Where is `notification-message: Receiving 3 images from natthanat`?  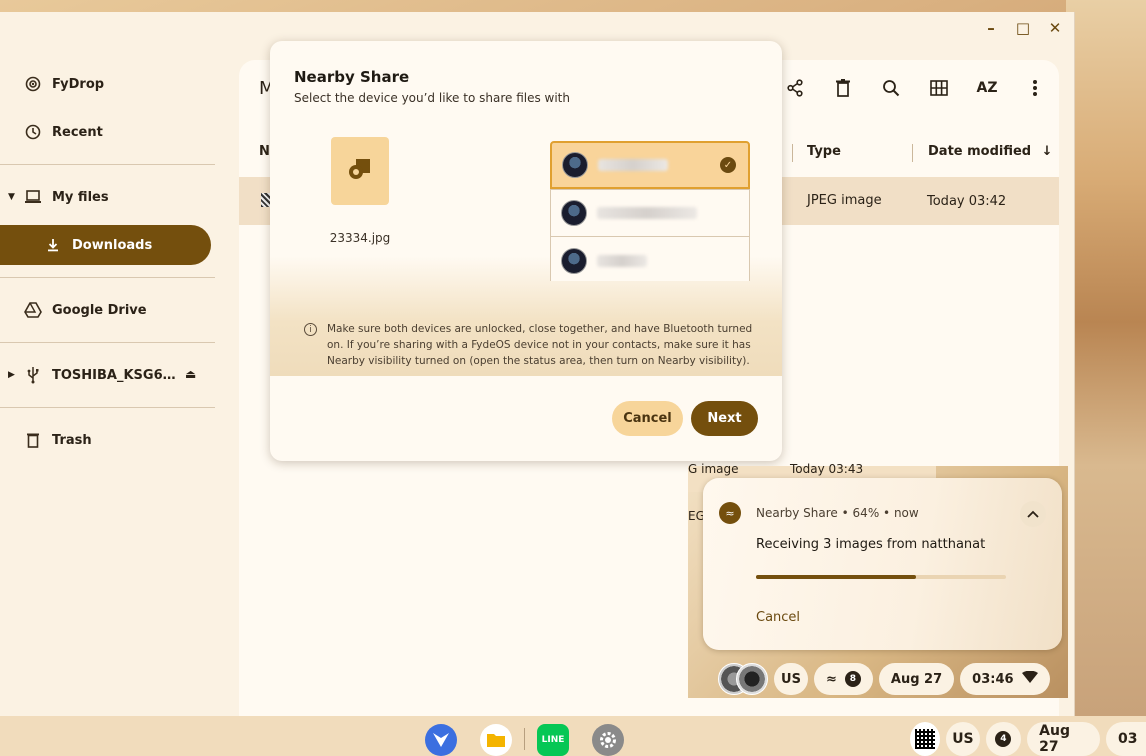 notification-message: Receiving 3 images from natthanat is located at coordinates (871, 544).